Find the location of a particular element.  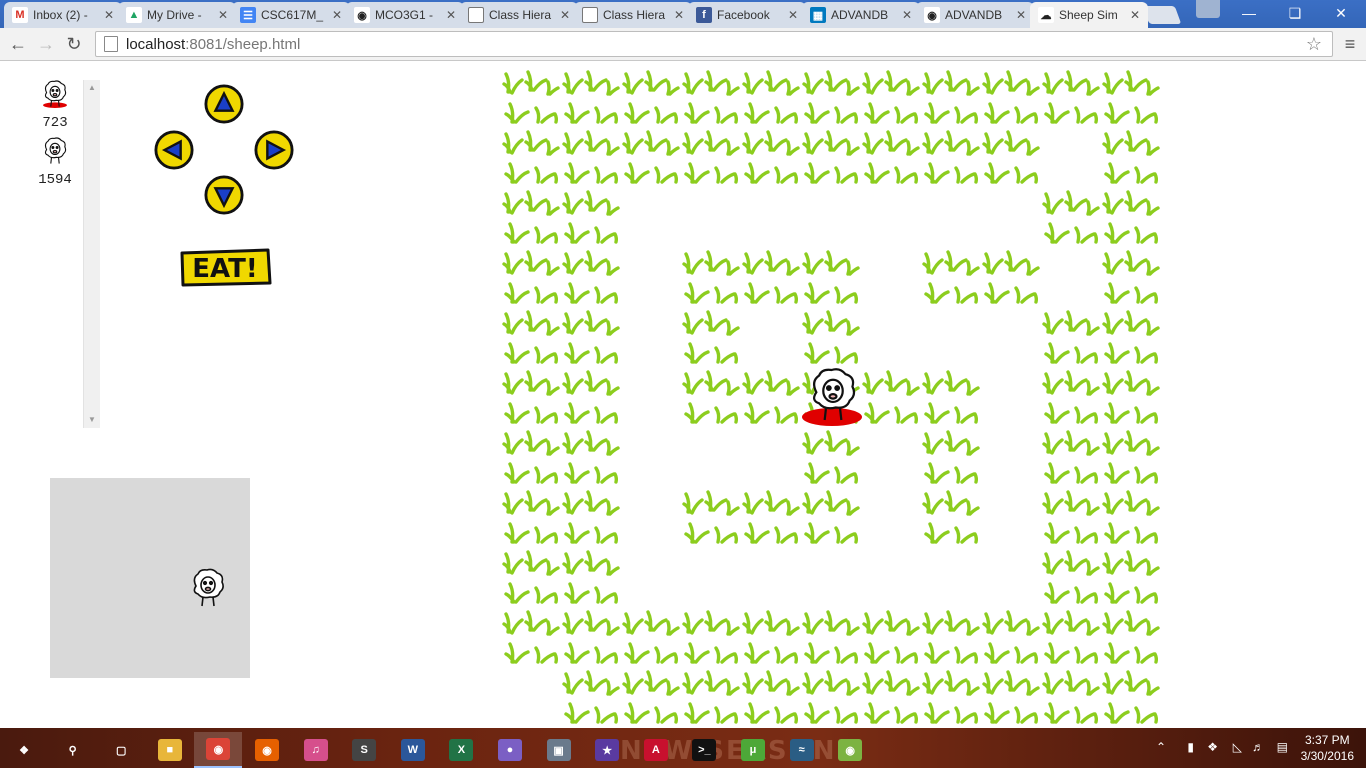

profile-icon is located at coordinates (1208, 9).